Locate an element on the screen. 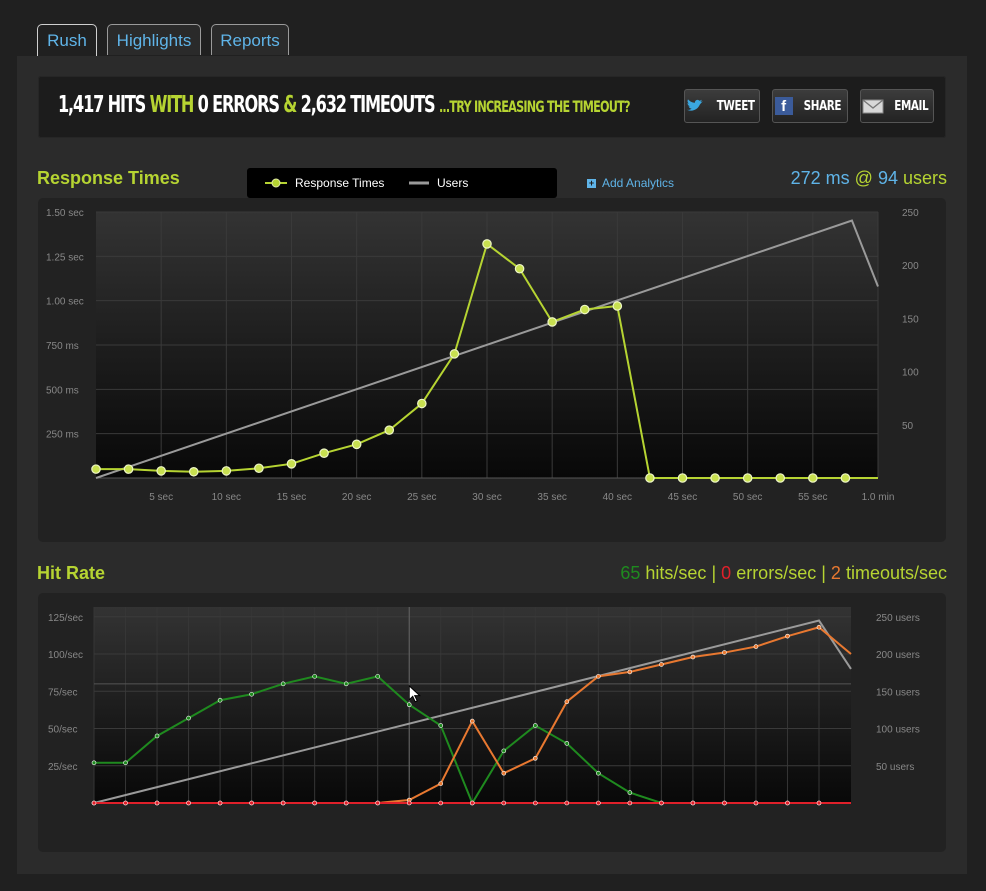 This screenshot has width=986, height=891. y-right-tick-label: 50 users is located at coordinates (895, 767).